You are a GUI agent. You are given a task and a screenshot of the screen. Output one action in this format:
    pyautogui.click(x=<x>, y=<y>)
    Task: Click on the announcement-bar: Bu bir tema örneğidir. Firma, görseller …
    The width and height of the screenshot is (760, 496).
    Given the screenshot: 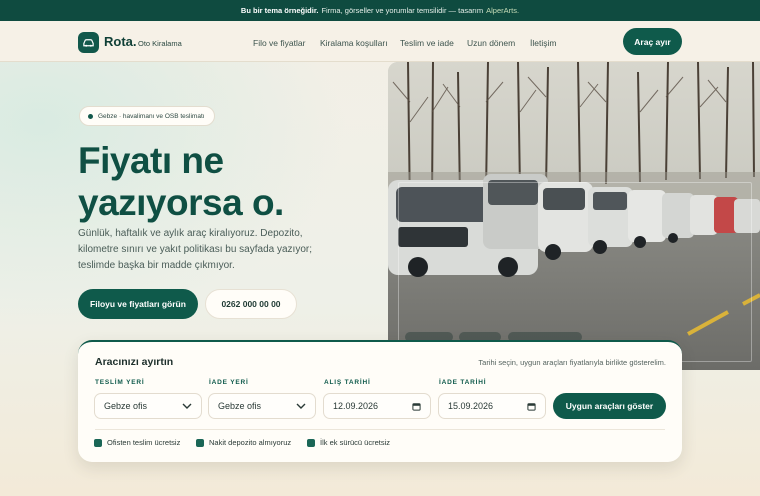 What is the action you would take?
    pyautogui.click(x=380, y=10)
    